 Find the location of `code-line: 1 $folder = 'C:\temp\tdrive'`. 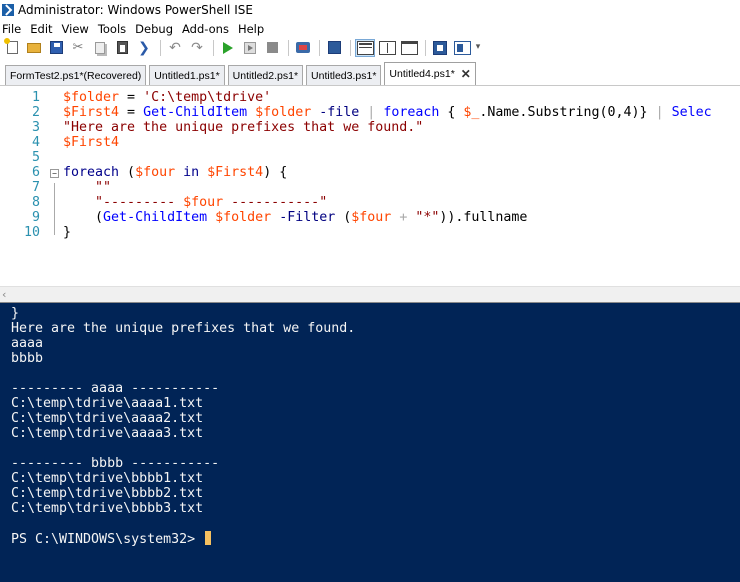

code-line: 1 $folder = 'C:\temp\tdrive' is located at coordinates (370, 97).